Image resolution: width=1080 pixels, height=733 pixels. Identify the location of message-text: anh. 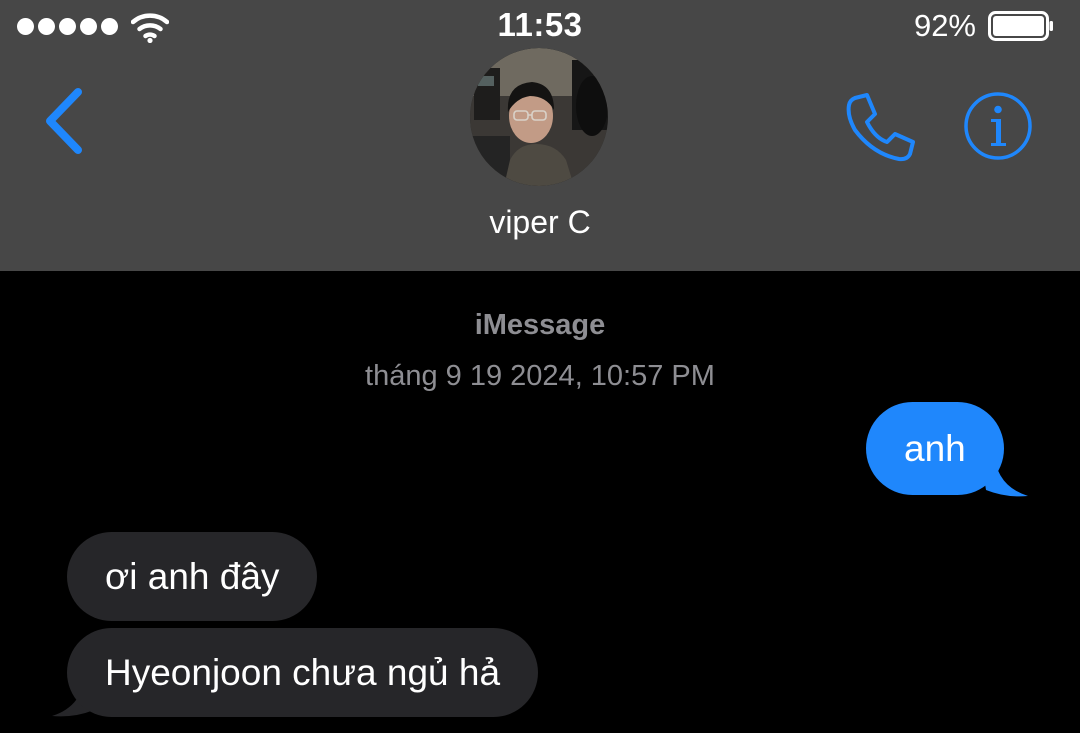
(935, 448).